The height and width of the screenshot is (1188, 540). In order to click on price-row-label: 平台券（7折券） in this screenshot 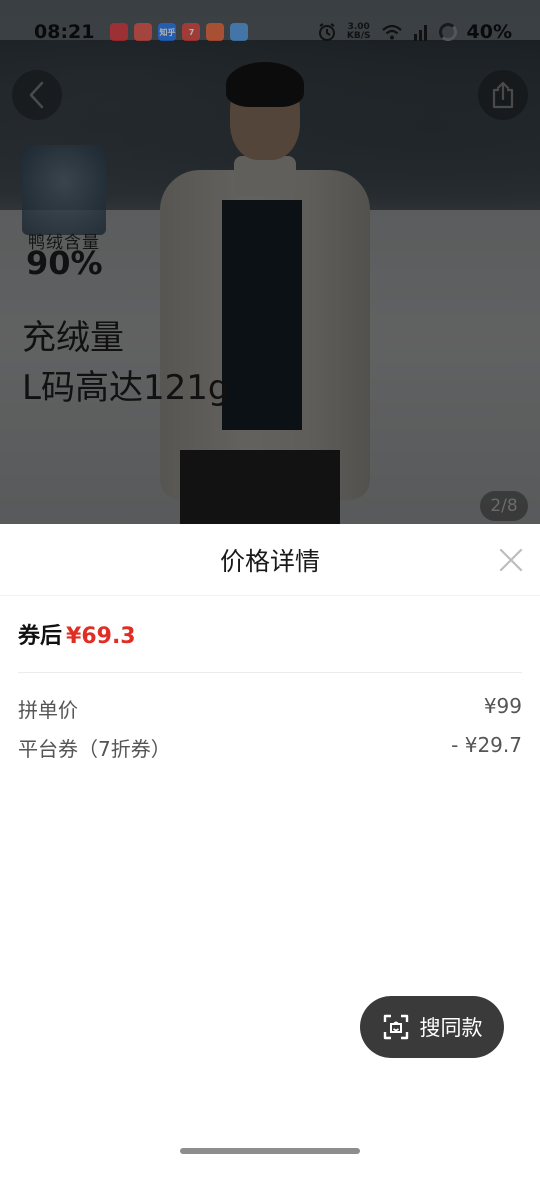, I will do `click(94, 749)`.